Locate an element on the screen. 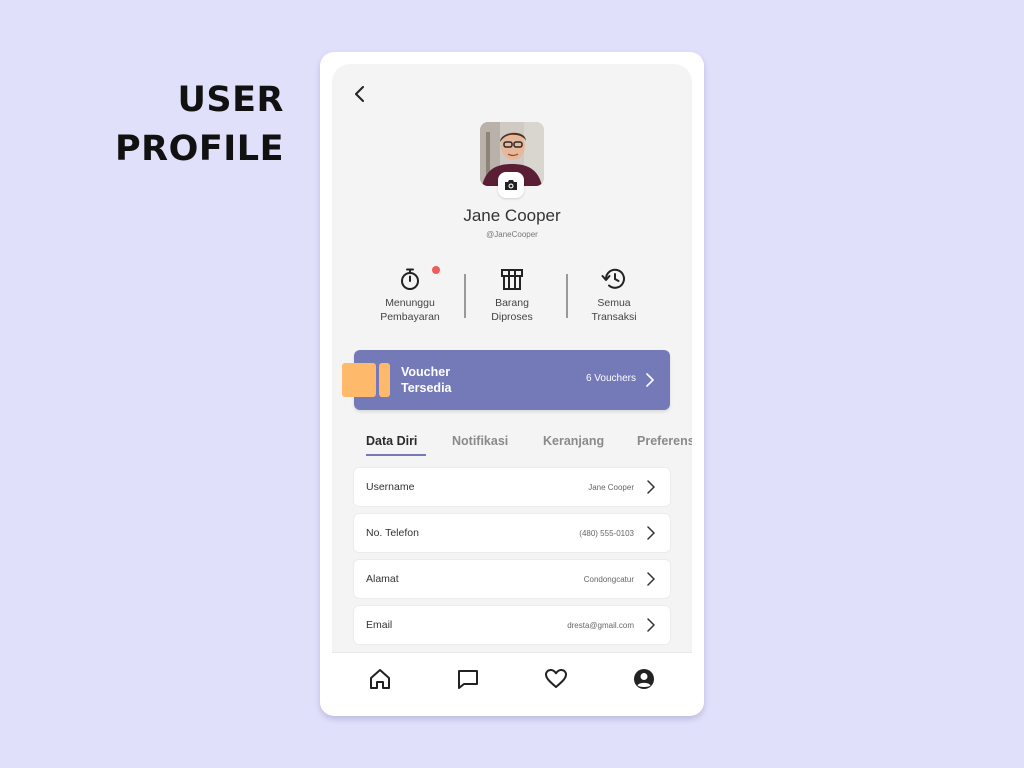 This screenshot has height=768, width=1024. field-phone: No. Telefon (480) 555-0103 is located at coordinates (512, 533).